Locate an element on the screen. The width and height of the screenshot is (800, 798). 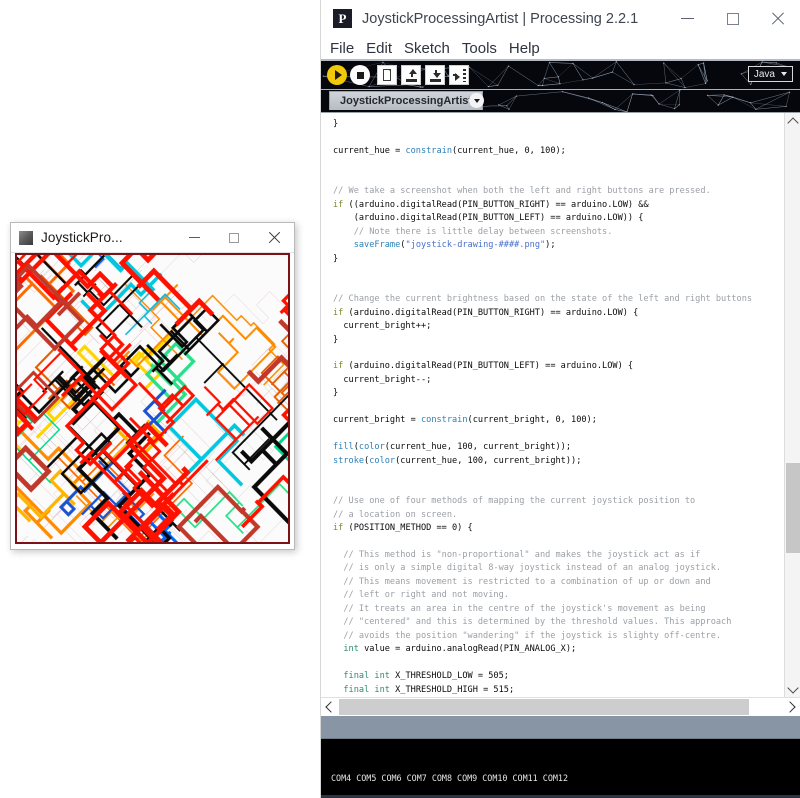
open-button is located at coordinates (411, 75).